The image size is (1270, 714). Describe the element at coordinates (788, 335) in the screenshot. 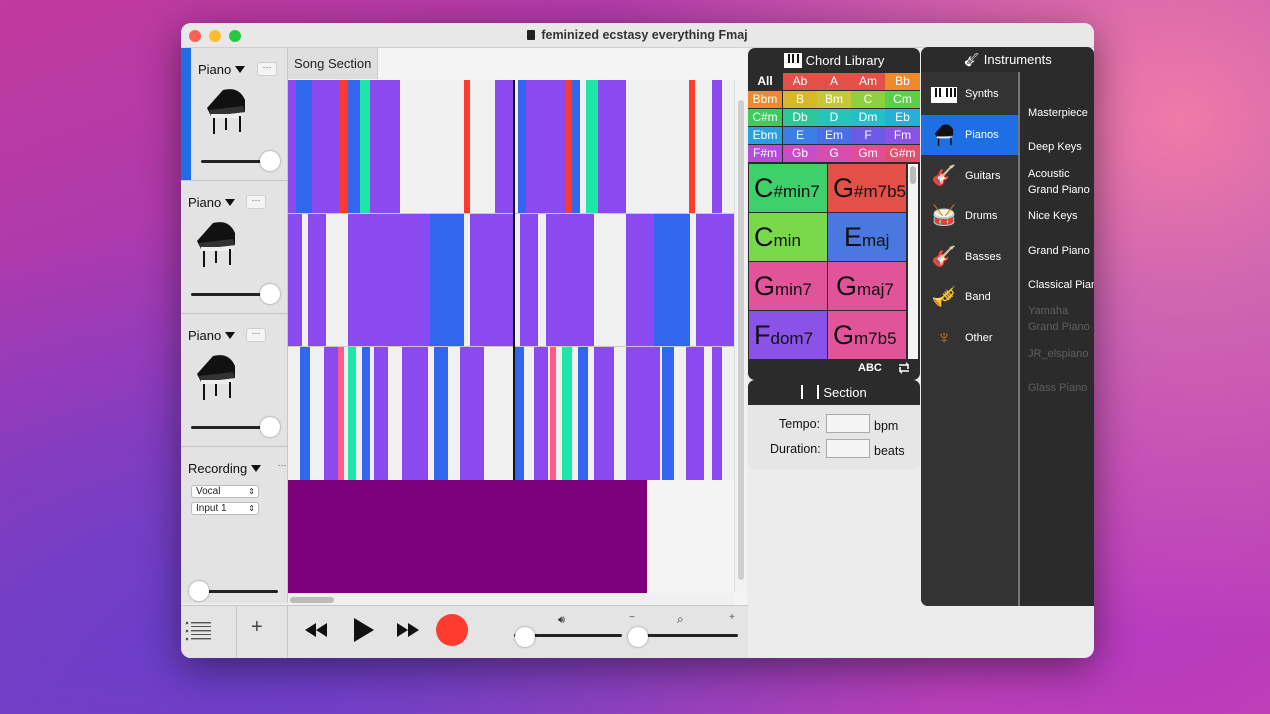

I see `chord-cell: Fdom7` at that location.